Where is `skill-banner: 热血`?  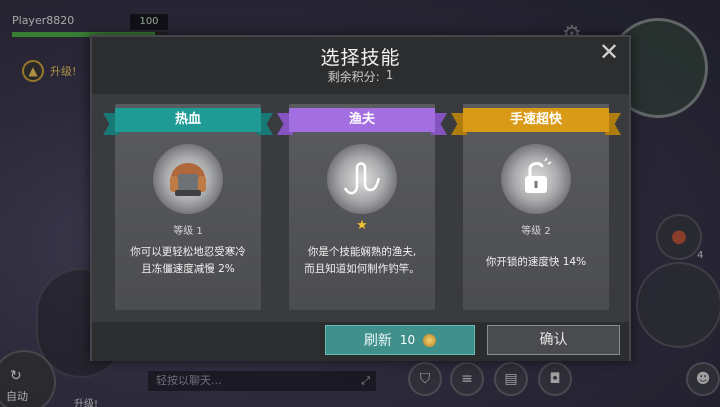
skill-banner: 热血 is located at coordinates (188, 121).